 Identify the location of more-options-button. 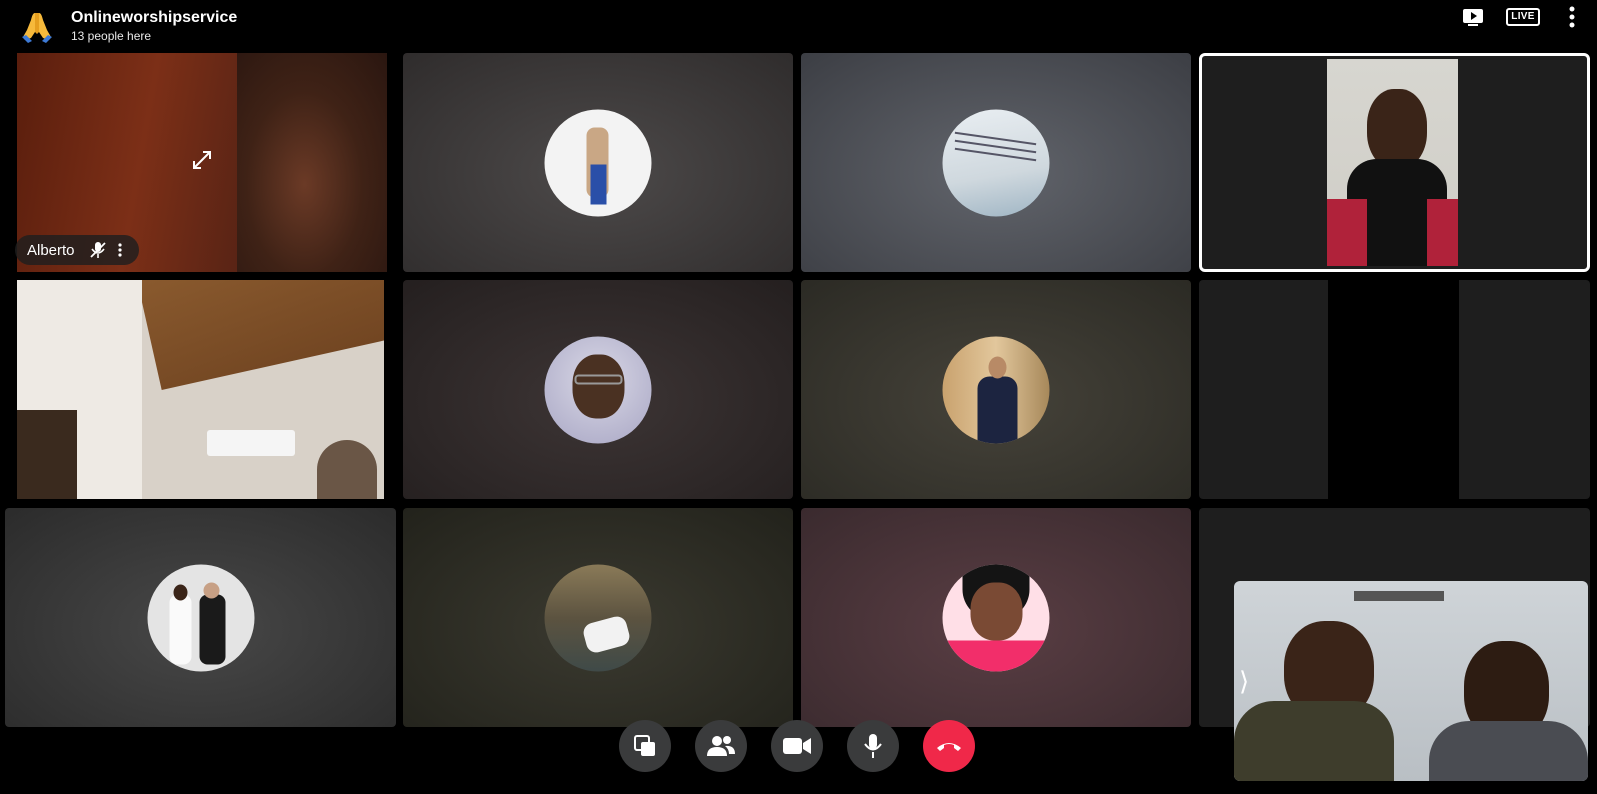
(1572, 17).